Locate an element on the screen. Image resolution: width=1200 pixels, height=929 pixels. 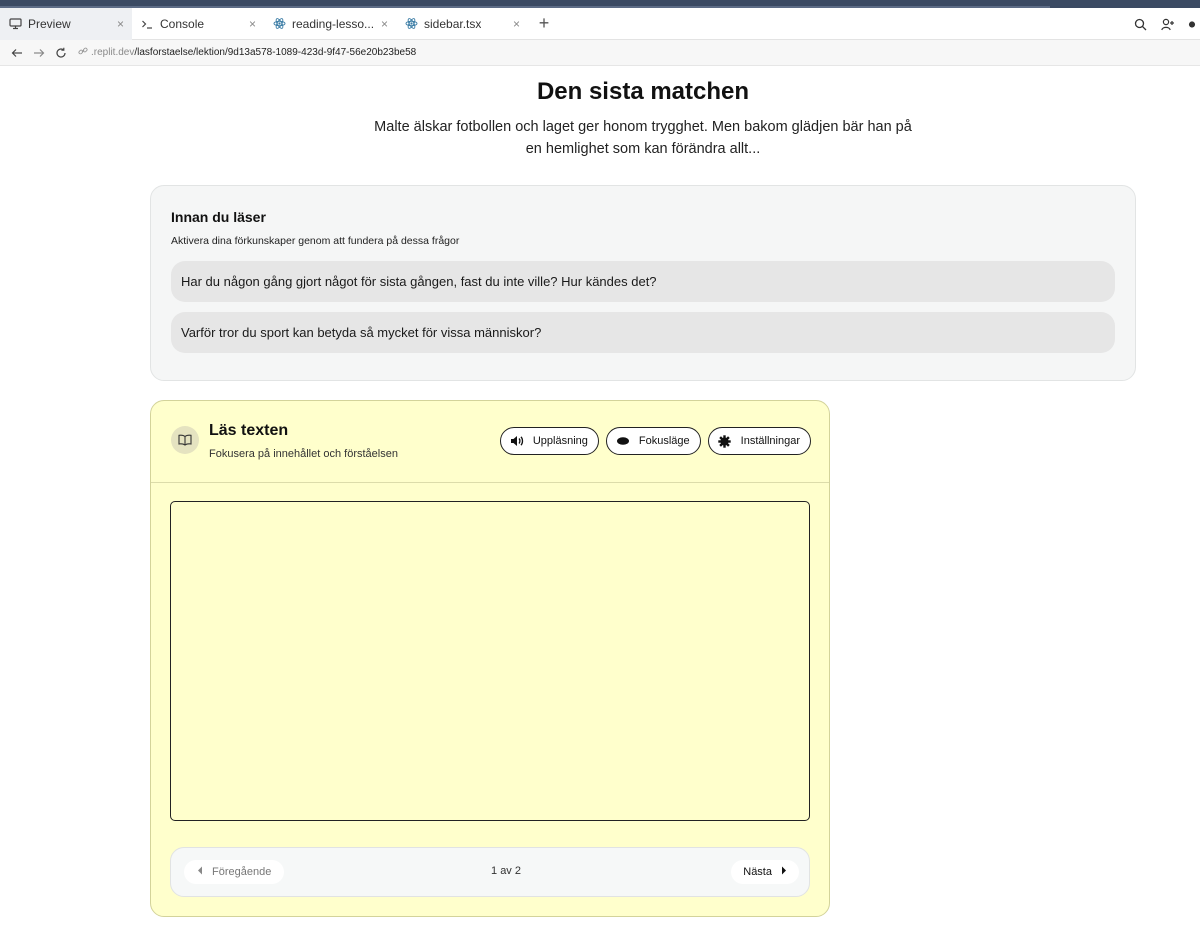
devtools-icon is located at coordinates (1192, 24).